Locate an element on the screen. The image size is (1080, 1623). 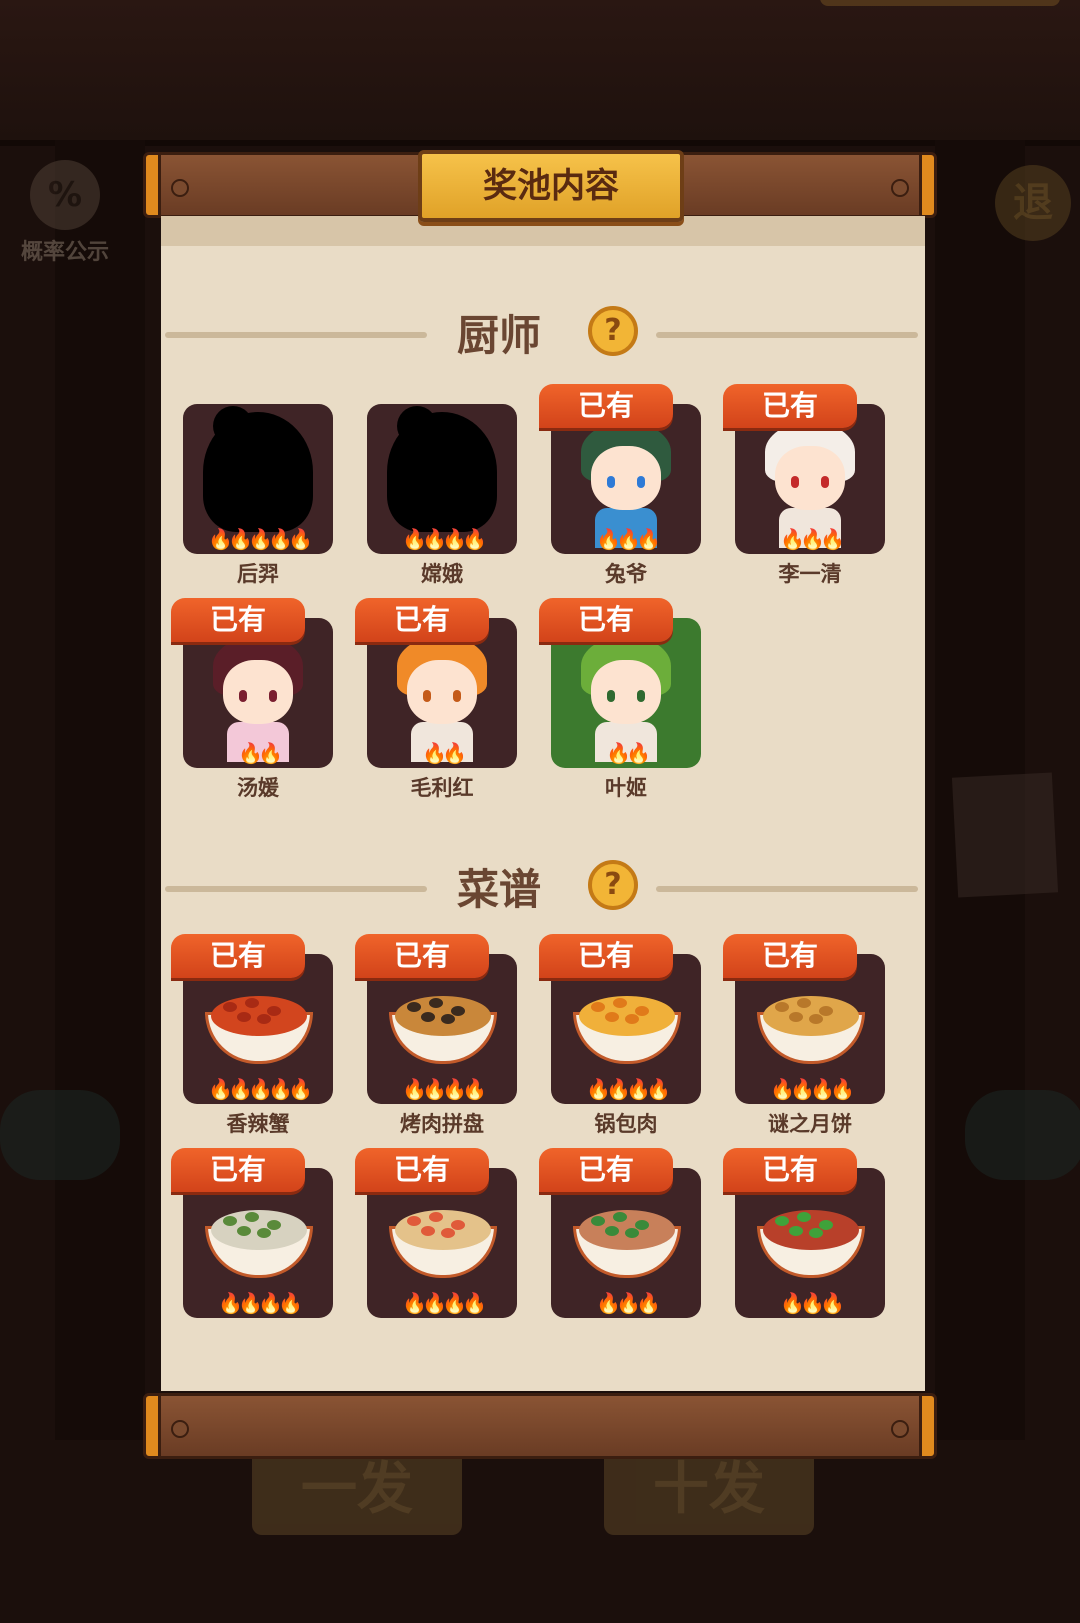
probability-label: 概率公示 is located at coordinates (64, 252).